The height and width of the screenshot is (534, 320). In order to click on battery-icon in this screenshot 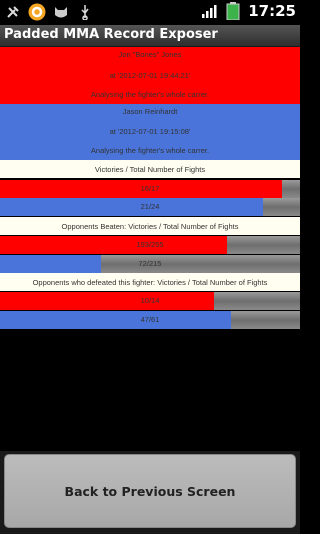, I will do `click(233, 11)`.